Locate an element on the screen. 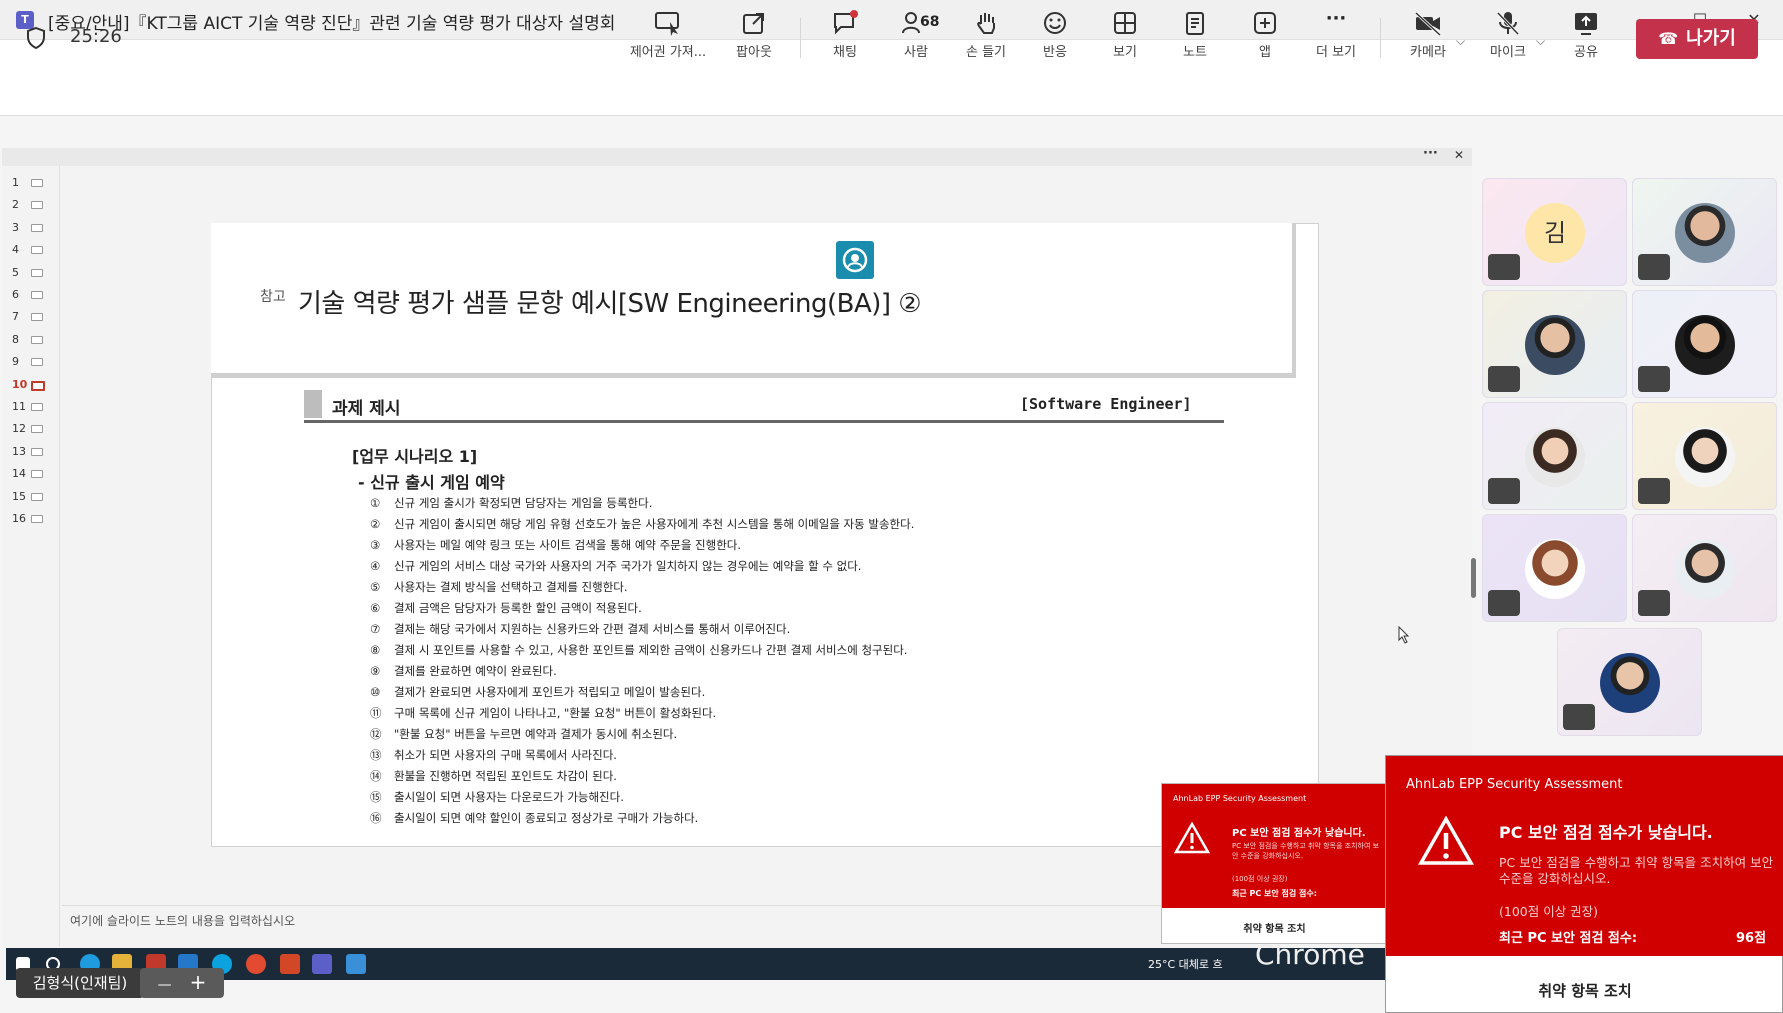 The image size is (1783, 1013). share-button: 공유 is located at coordinates (1586, 40).